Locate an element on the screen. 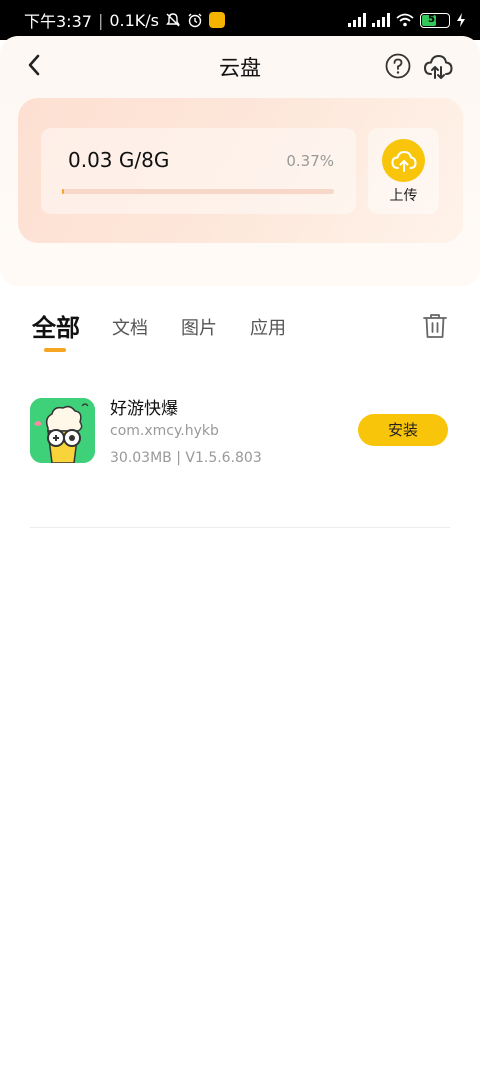  install-button: 安装 is located at coordinates (403, 430).